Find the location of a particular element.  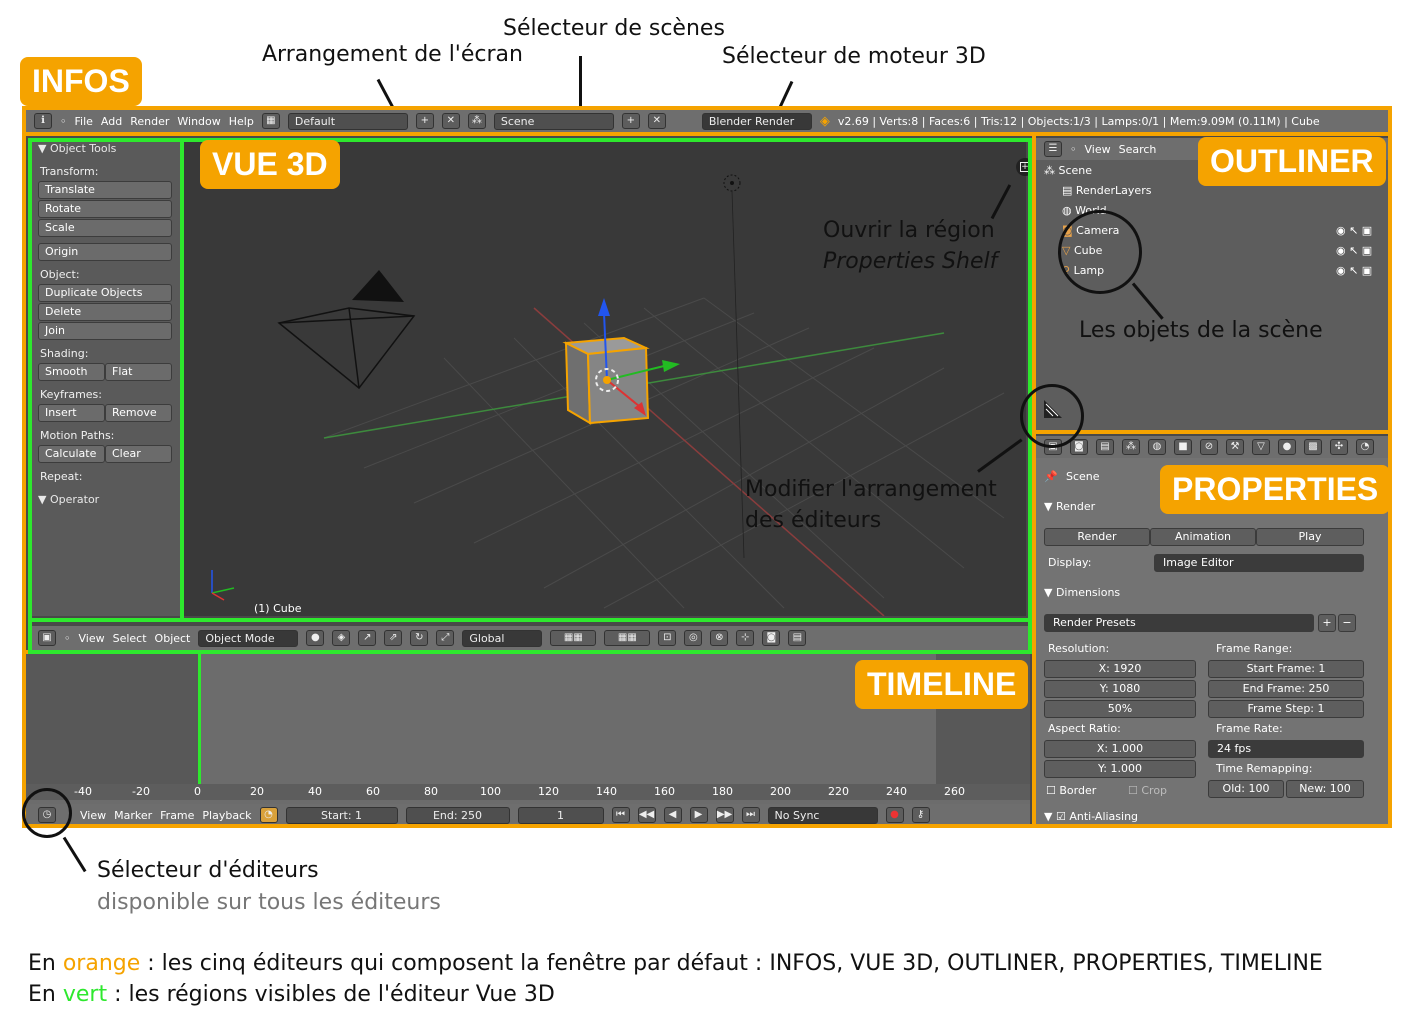

vue3d-tag: VUE 3D is located at coordinates (270, 164).